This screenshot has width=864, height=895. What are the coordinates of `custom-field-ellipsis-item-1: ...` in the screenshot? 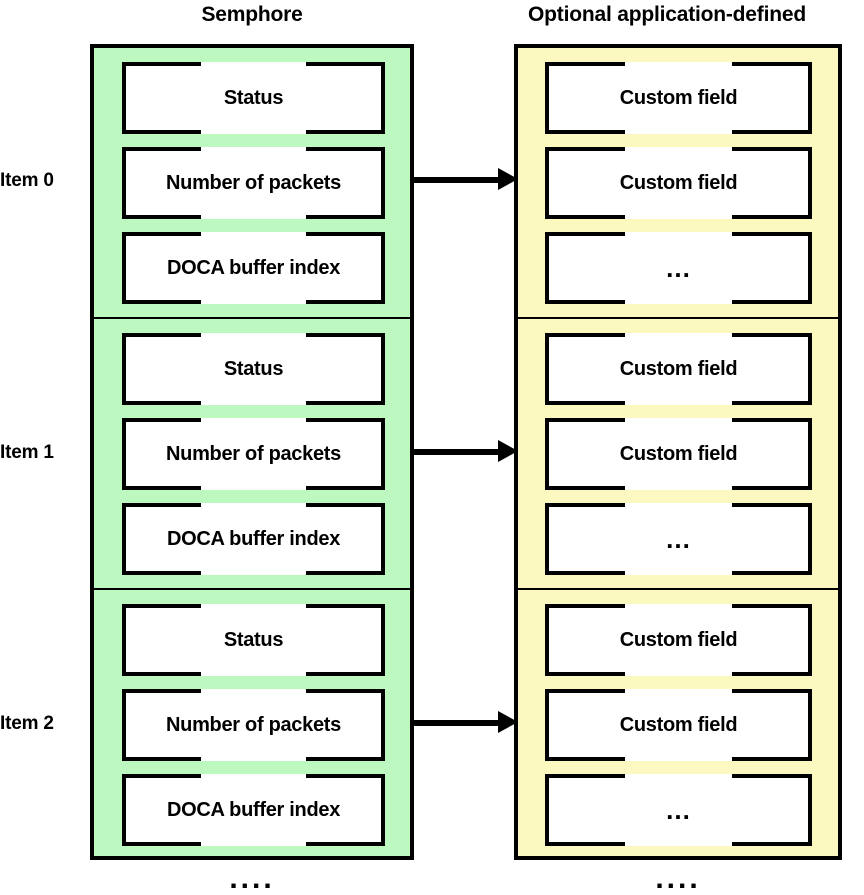 It's located at (678, 539).